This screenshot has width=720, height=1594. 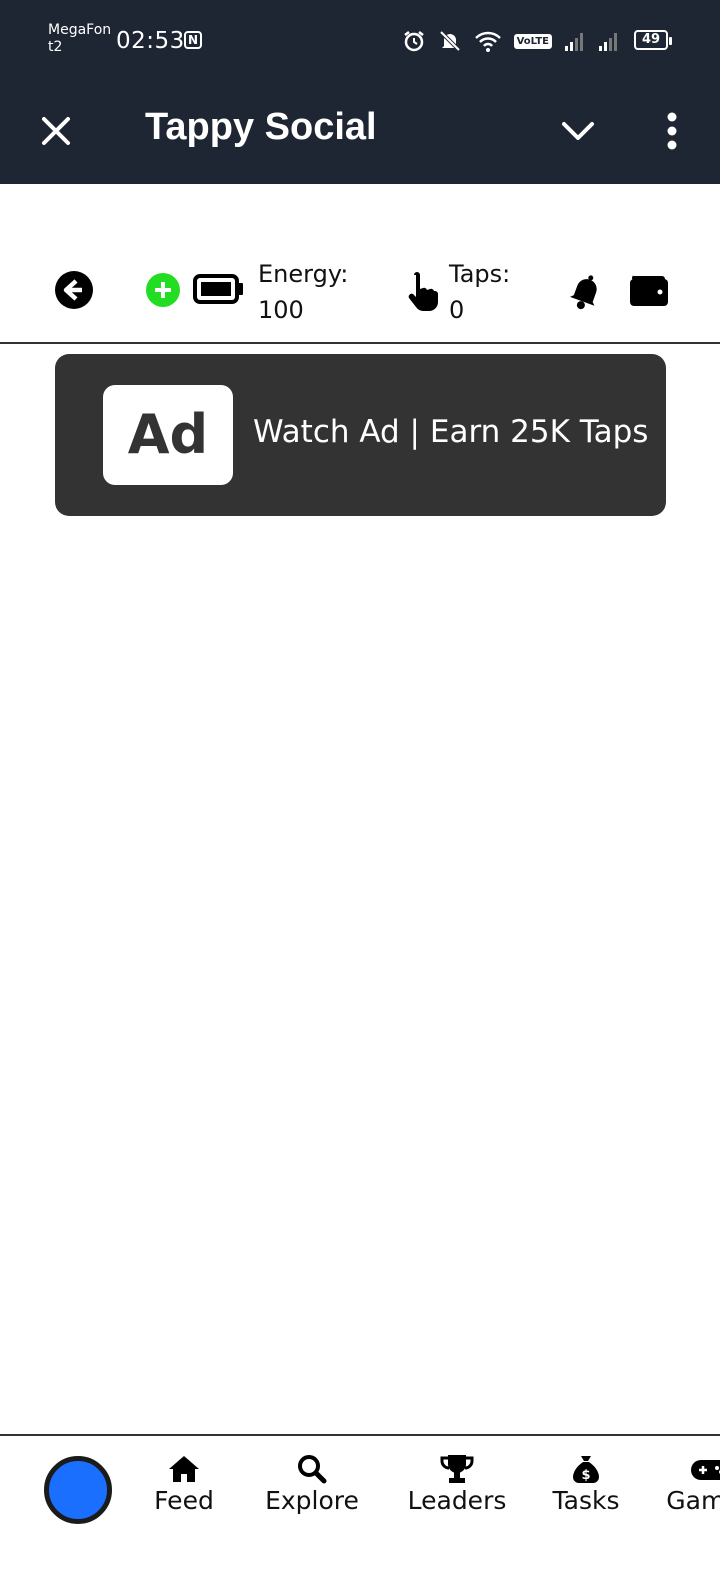 What do you see at coordinates (449, 41) in the screenshot?
I see `mute-bell-icon` at bounding box center [449, 41].